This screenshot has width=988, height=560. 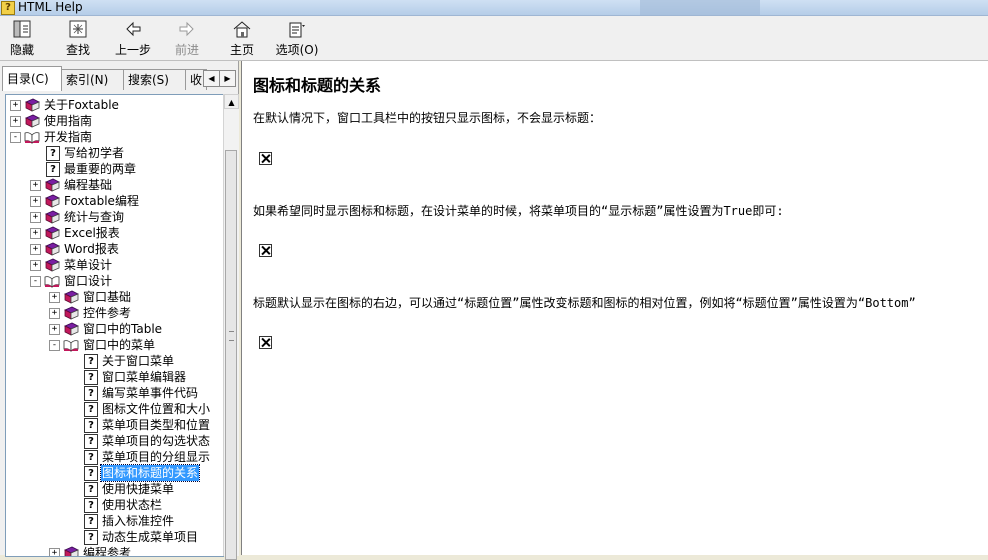 I want to click on hide-pane-icon, so click(x=22, y=29).